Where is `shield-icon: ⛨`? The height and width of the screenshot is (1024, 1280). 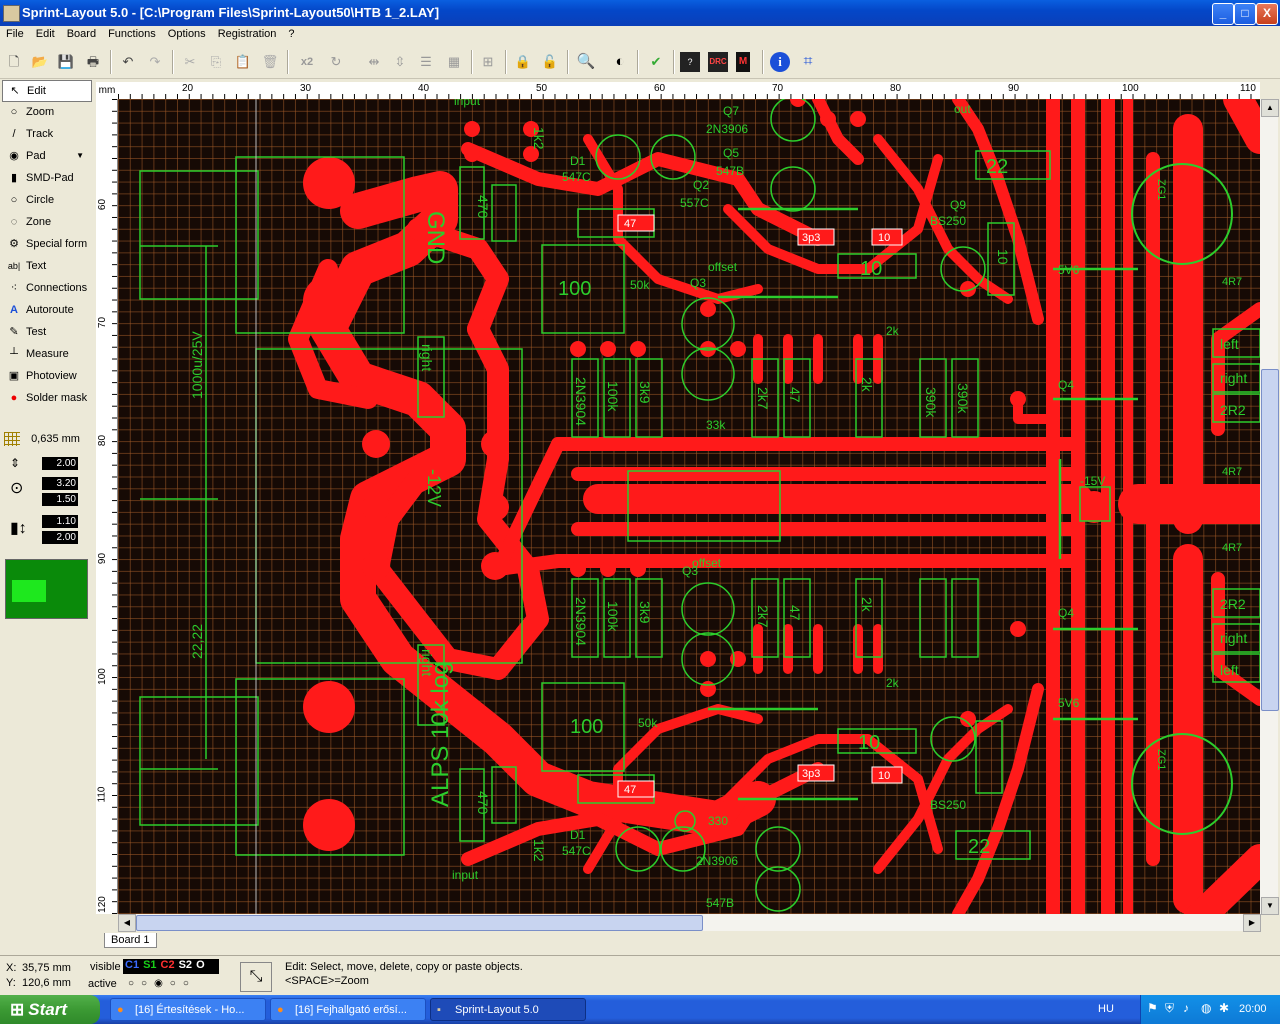 shield-icon: ⛨ is located at coordinates (1169, 1008).